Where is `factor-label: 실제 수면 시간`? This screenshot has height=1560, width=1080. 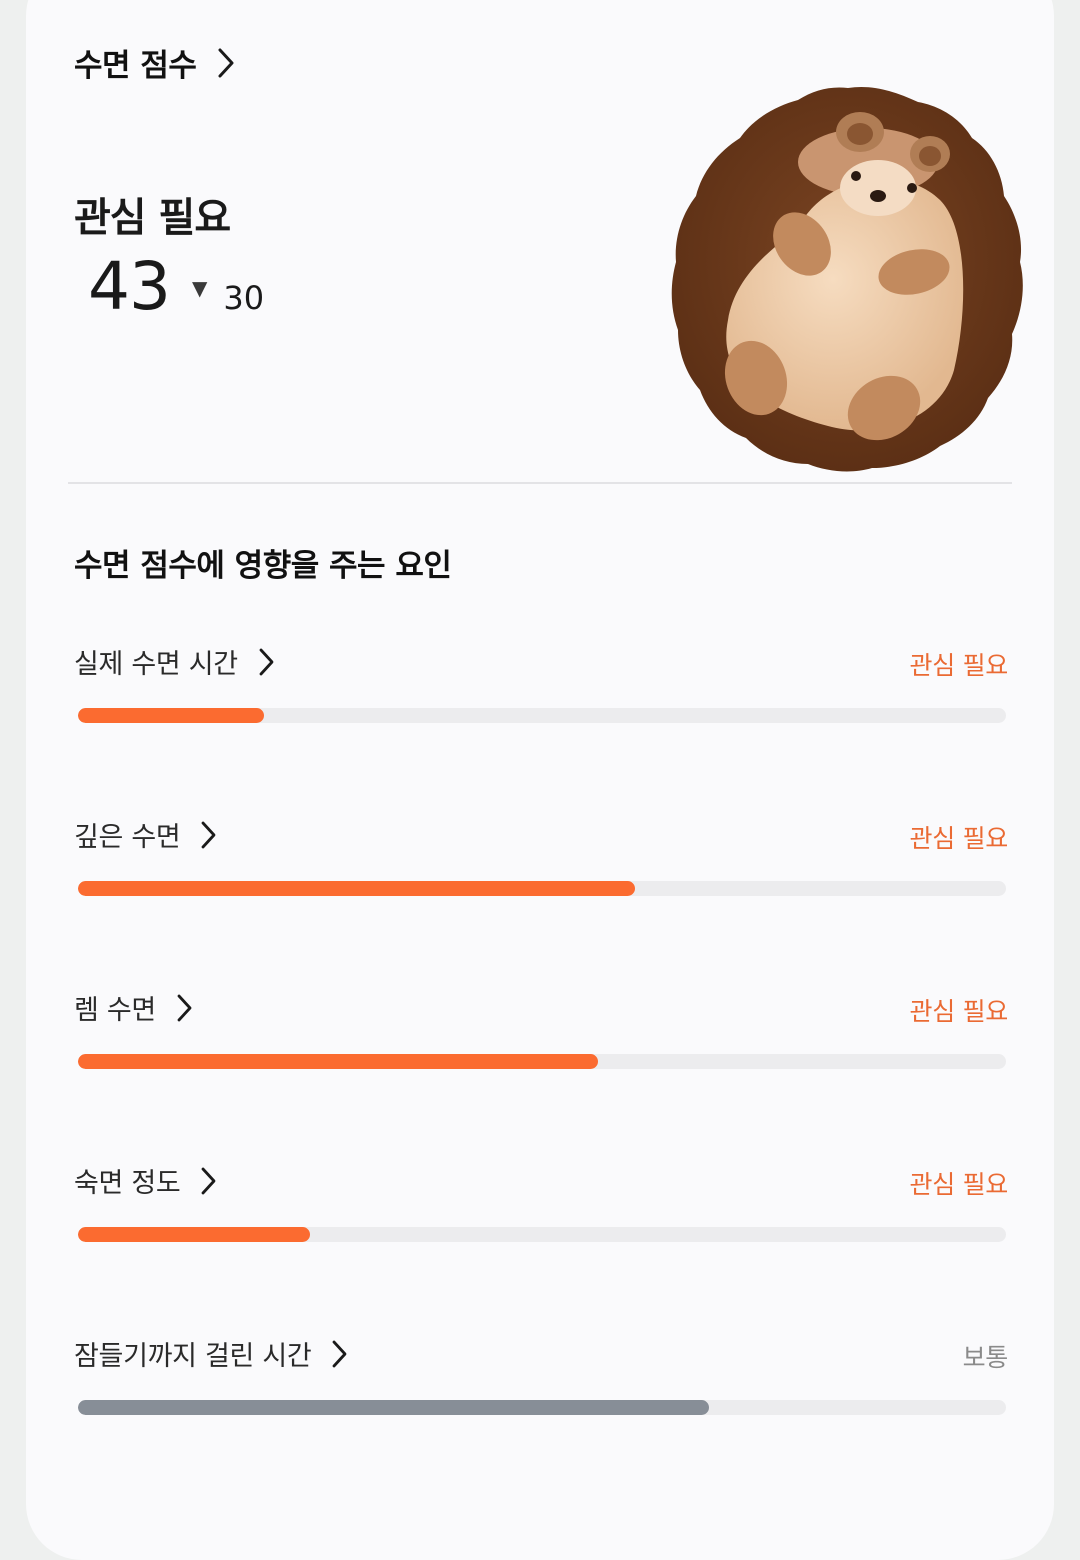 factor-label: 실제 수면 시간 is located at coordinates (156, 664).